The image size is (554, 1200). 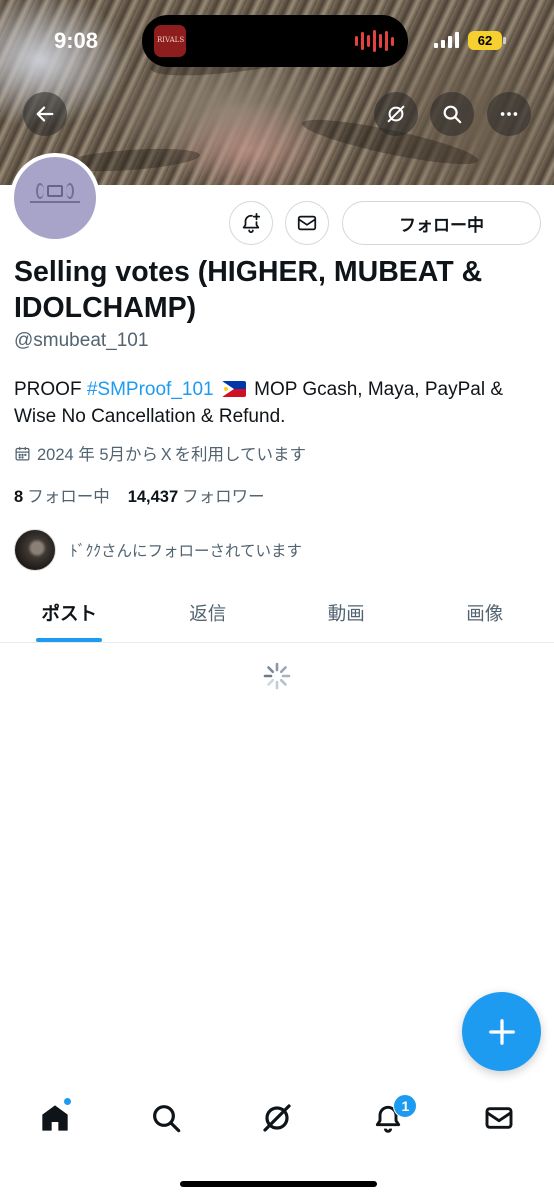 I want to click on profile-avatar, so click(x=55, y=198).